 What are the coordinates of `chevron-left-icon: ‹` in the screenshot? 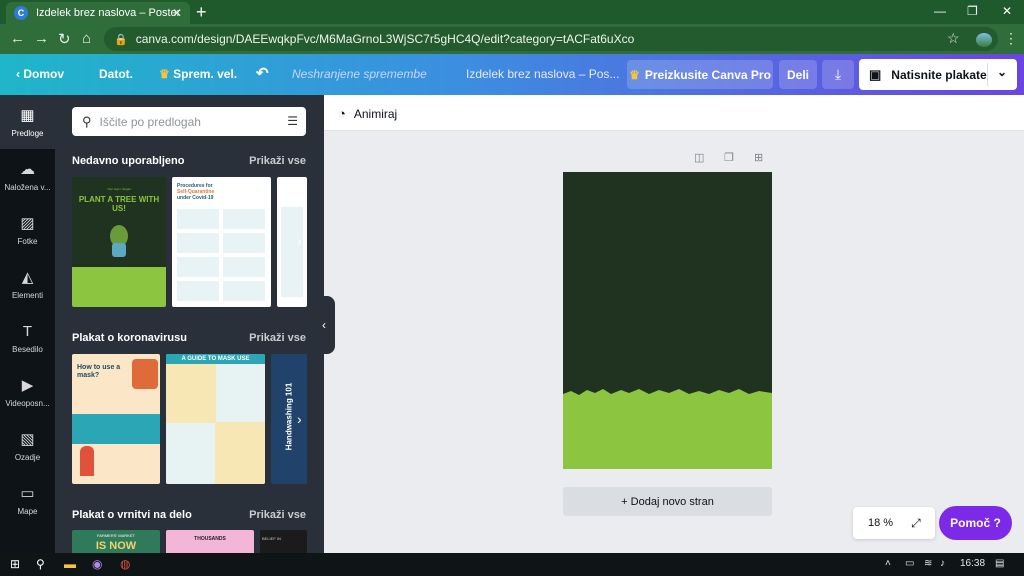 It's located at (18, 74).